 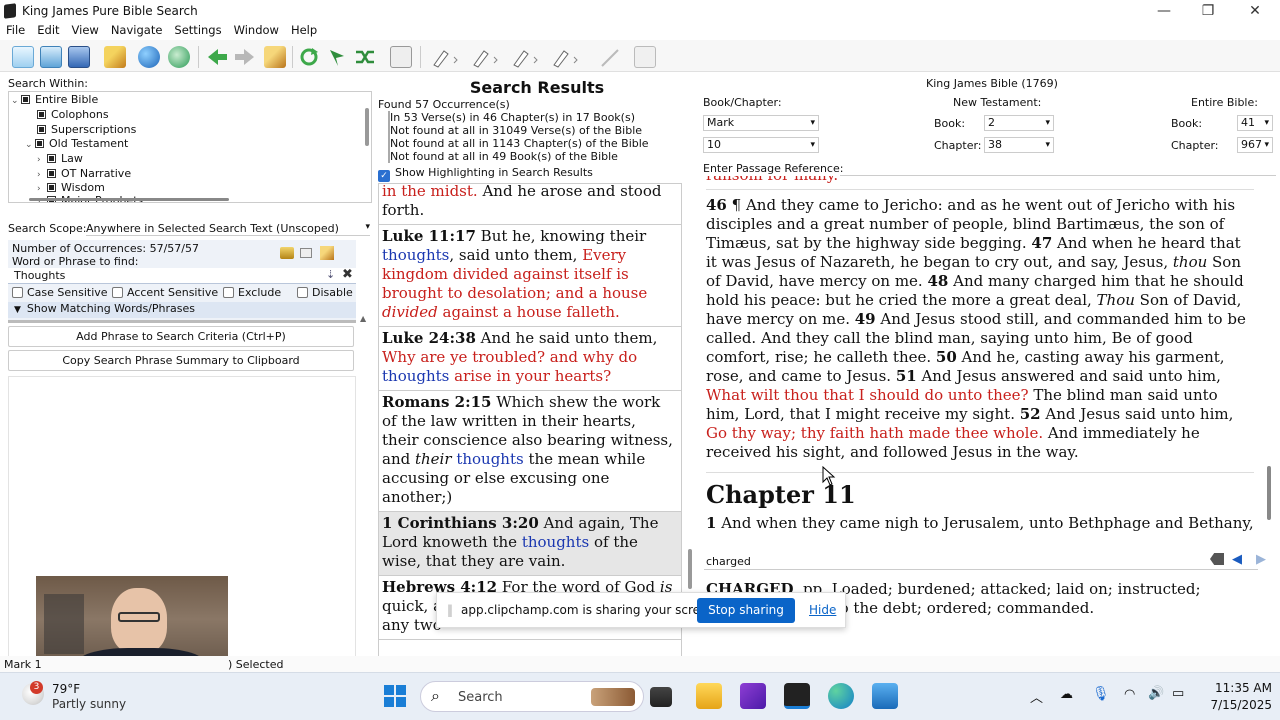 What do you see at coordinates (217, 57) in the screenshot?
I see `back-arrow-icon` at bounding box center [217, 57].